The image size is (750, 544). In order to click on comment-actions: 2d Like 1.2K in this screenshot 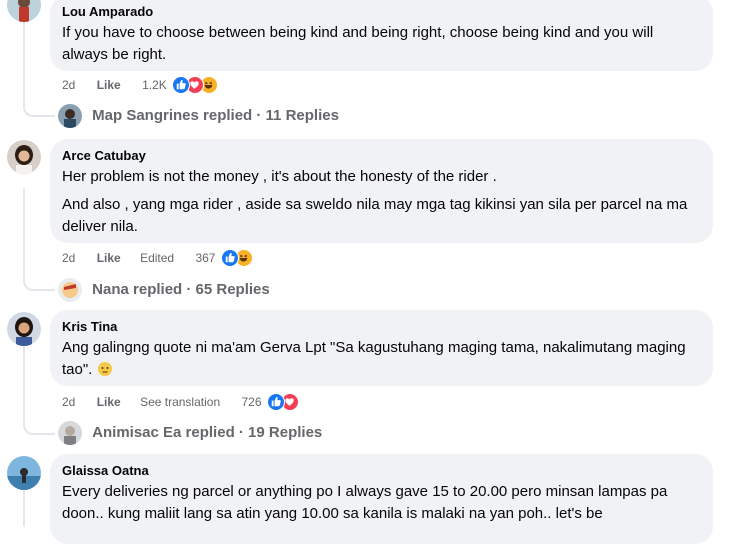, I will do `click(142, 84)`.